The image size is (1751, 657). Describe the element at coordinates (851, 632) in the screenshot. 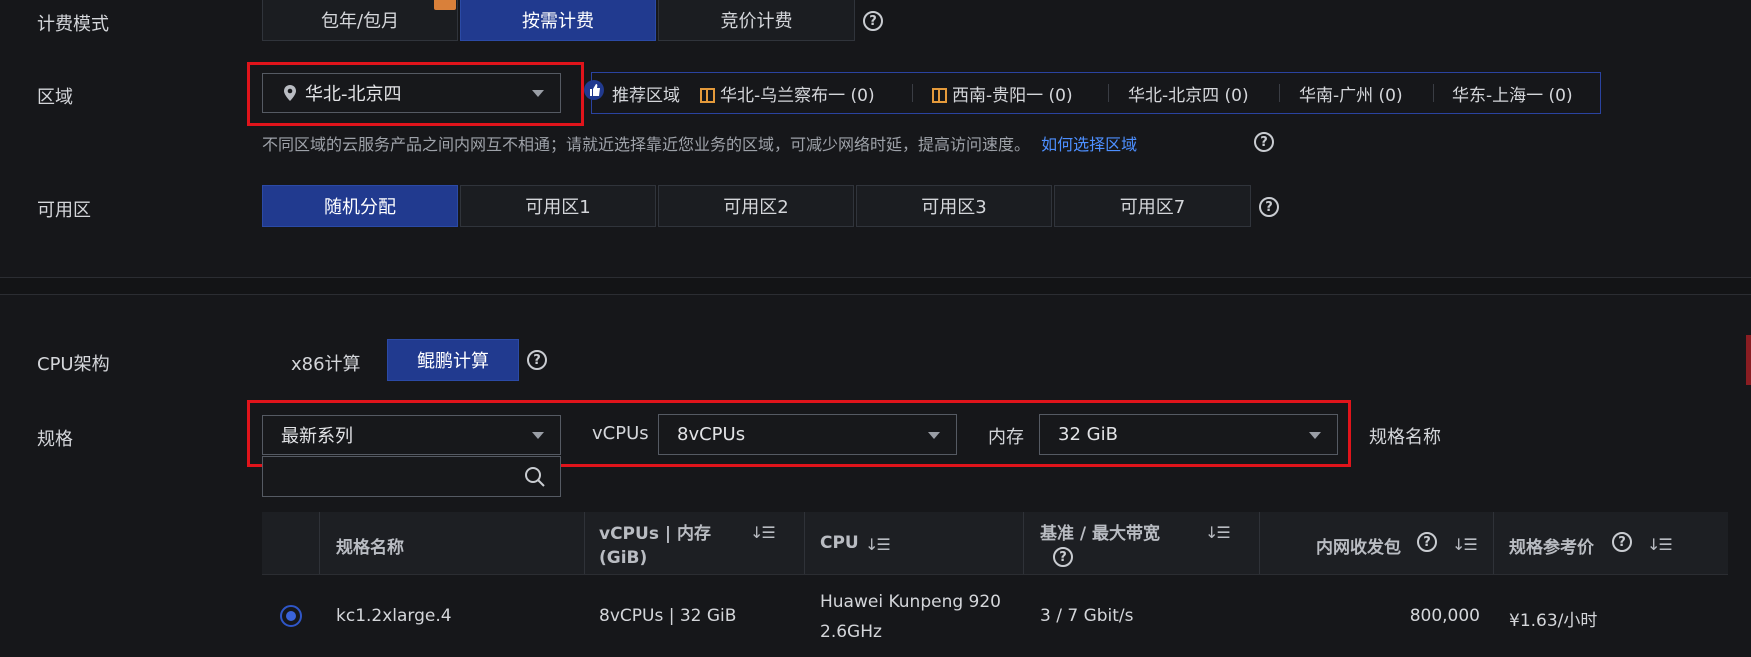

I see `td-cpu-freq: 2.6GHz` at that location.